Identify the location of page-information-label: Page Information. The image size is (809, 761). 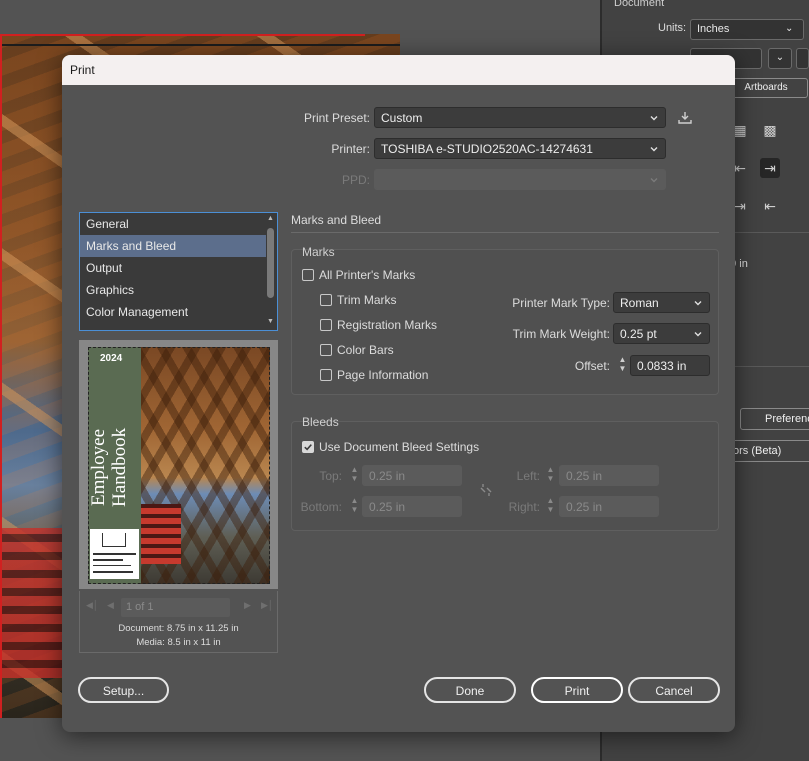
(383, 375).